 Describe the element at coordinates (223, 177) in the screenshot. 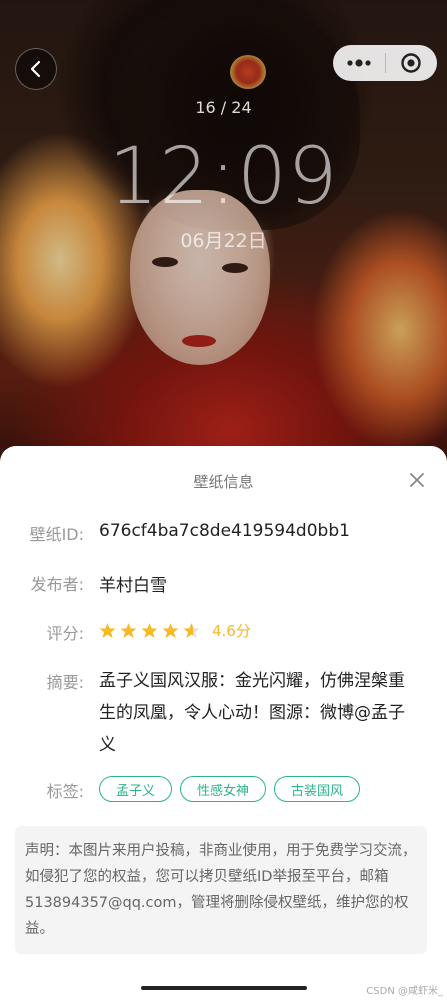

I see `clock-time: 12:09` at that location.